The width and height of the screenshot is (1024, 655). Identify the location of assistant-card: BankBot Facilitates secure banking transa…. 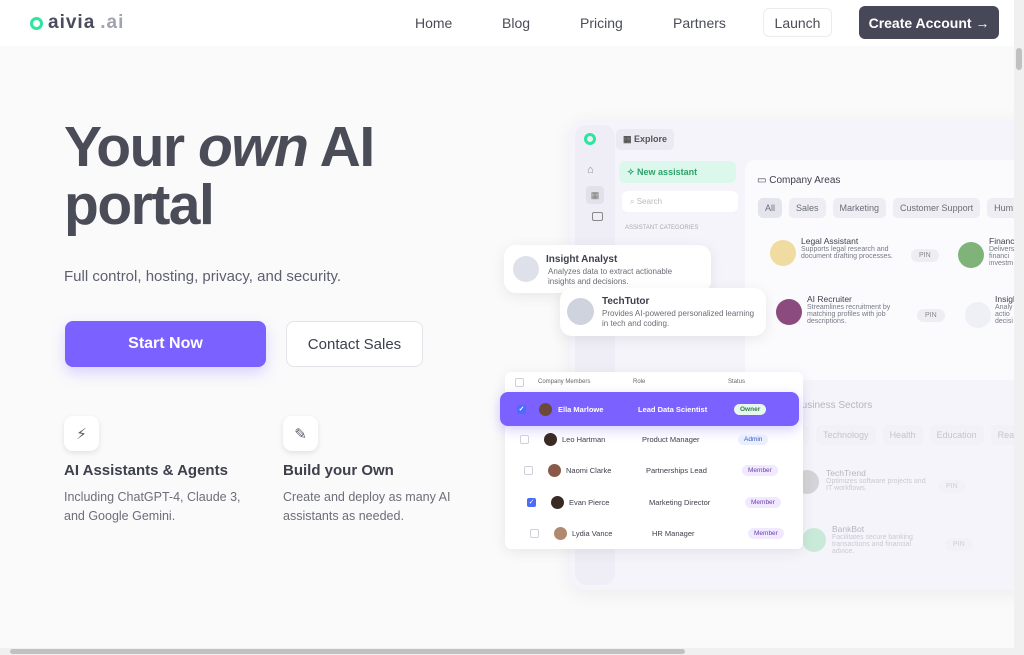
(882, 539).